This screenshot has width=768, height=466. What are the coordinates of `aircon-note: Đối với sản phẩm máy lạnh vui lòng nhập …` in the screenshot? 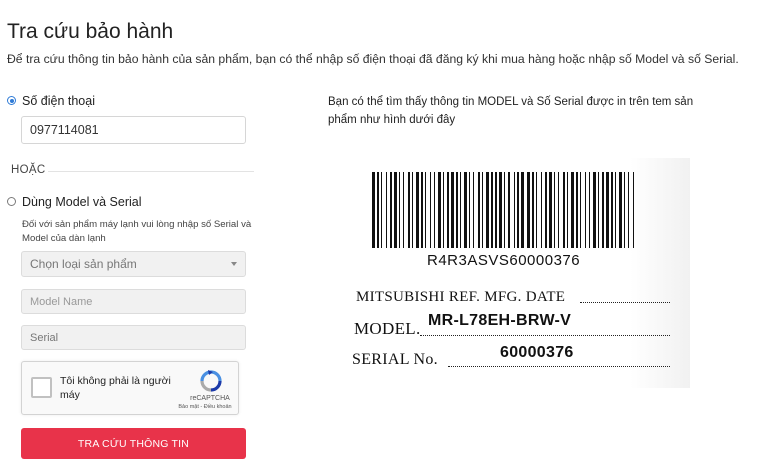 It's located at (137, 231).